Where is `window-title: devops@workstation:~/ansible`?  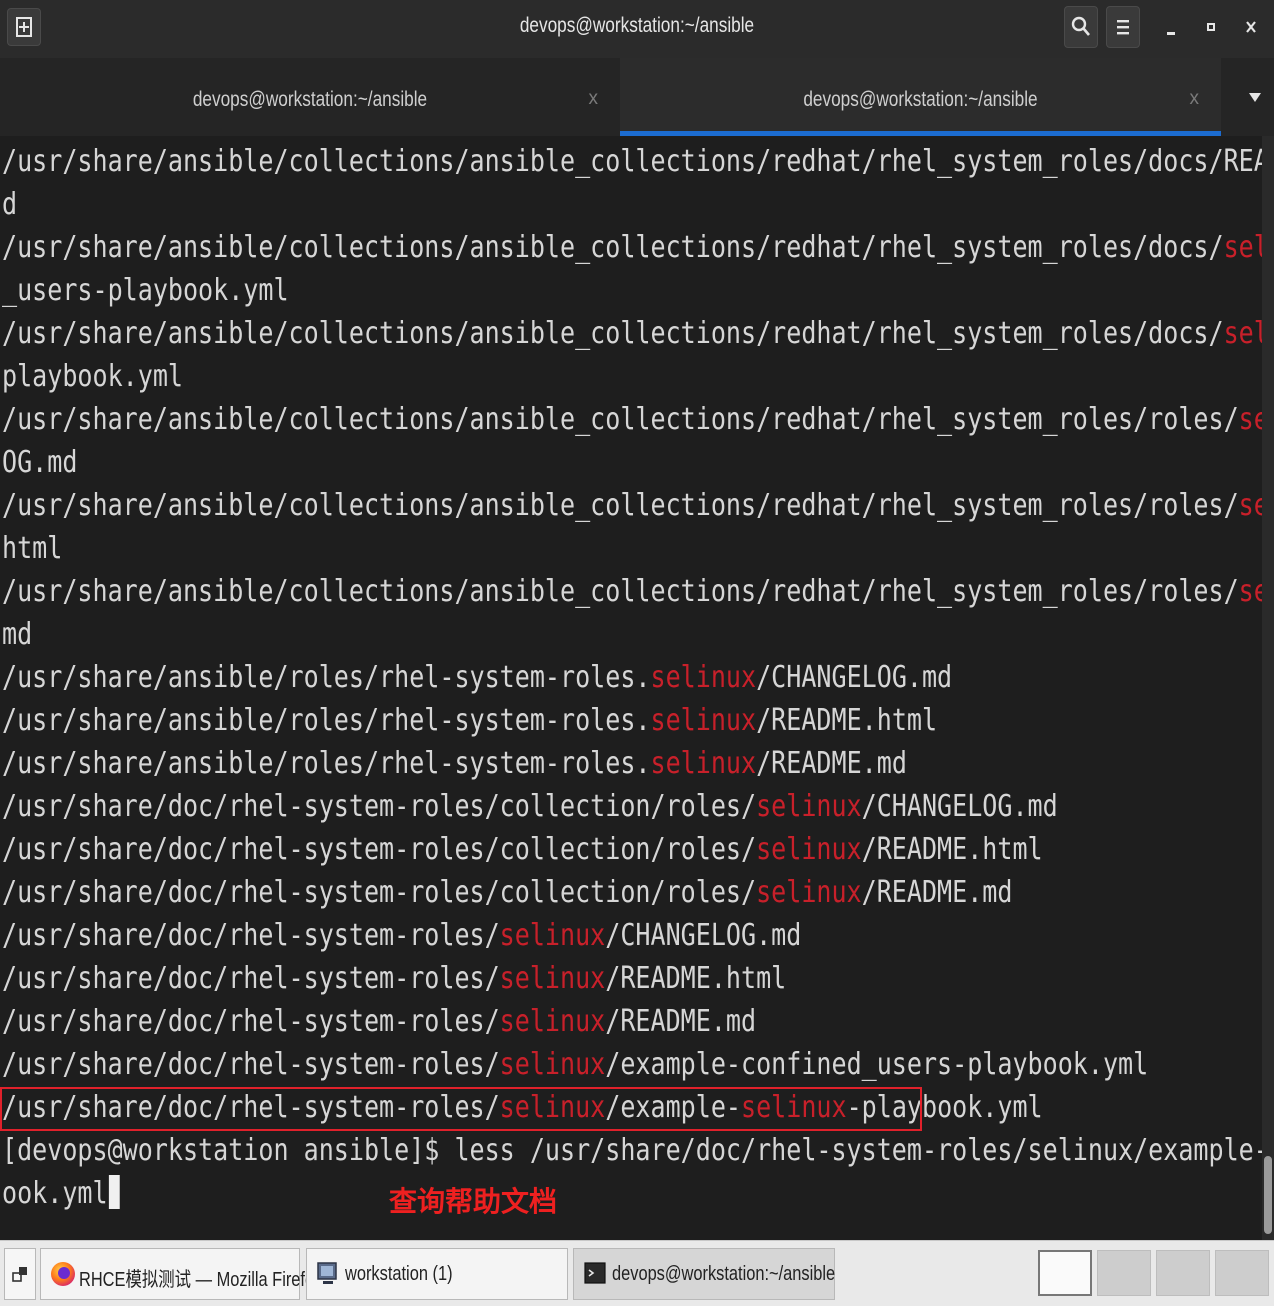
window-title: devops@workstation:~/ansible is located at coordinates (637, 25).